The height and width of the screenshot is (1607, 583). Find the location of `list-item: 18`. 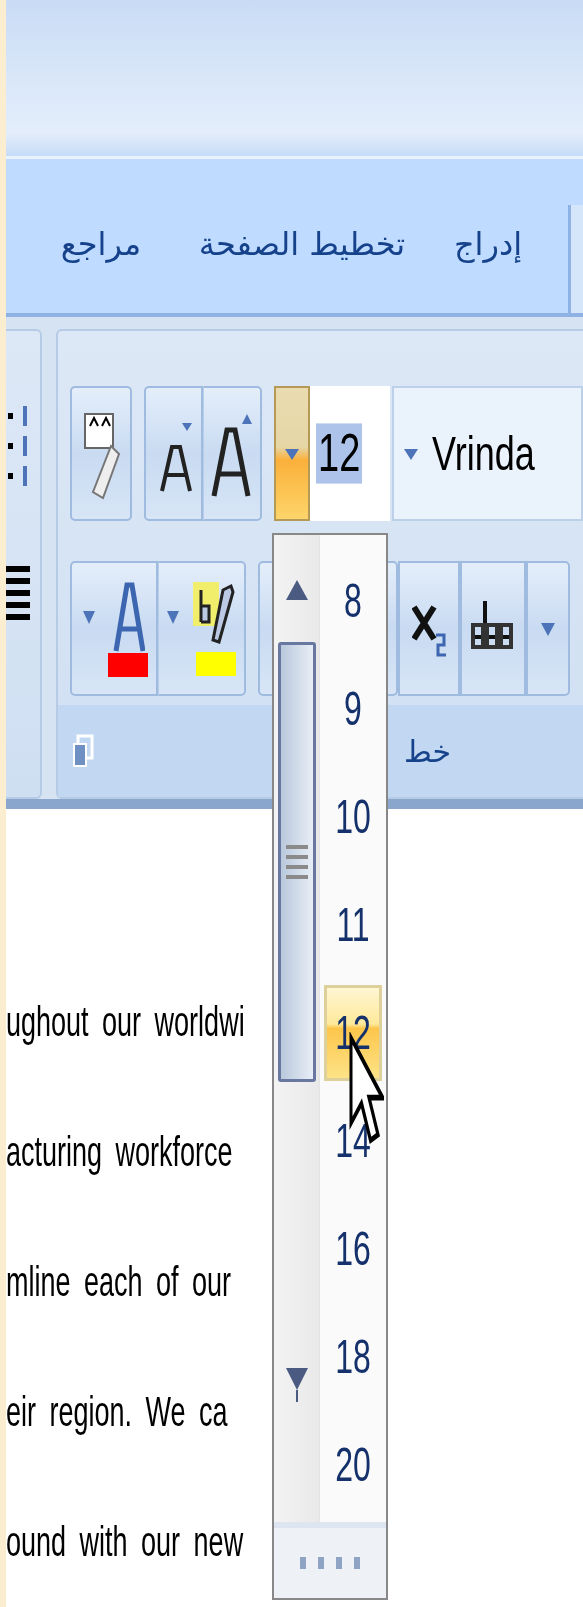

list-item: 18 is located at coordinates (353, 1357).